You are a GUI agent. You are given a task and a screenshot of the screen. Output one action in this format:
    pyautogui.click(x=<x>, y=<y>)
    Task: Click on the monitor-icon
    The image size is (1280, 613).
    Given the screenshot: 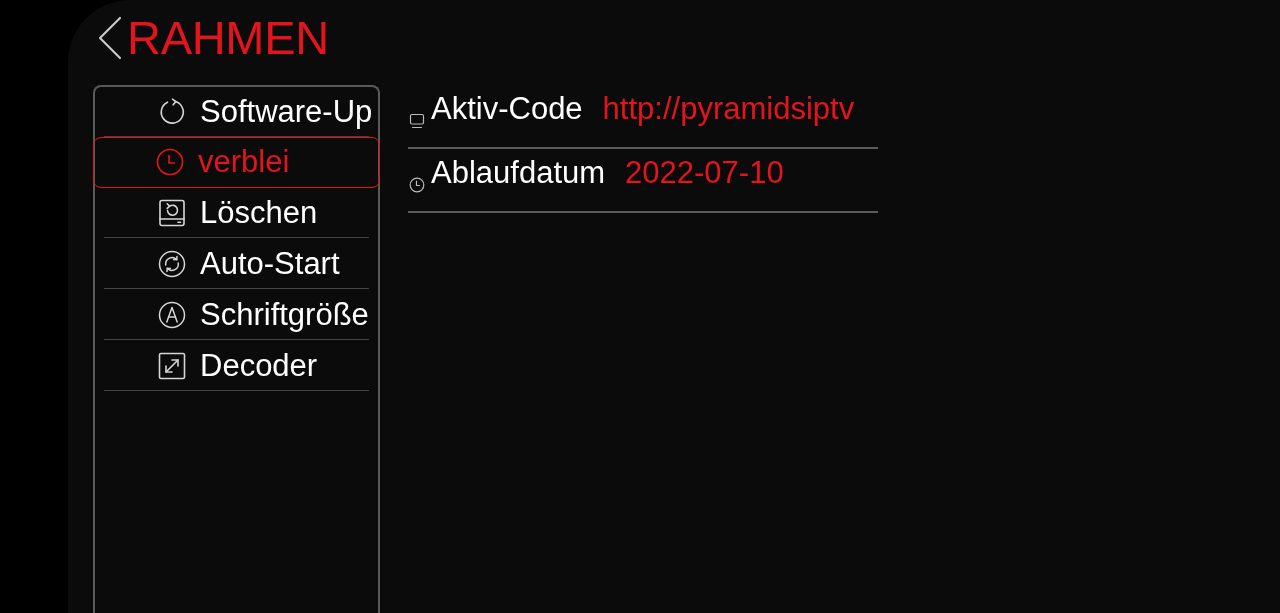 What is the action you would take?
    pyautogui.click(x=417, y=121)
    